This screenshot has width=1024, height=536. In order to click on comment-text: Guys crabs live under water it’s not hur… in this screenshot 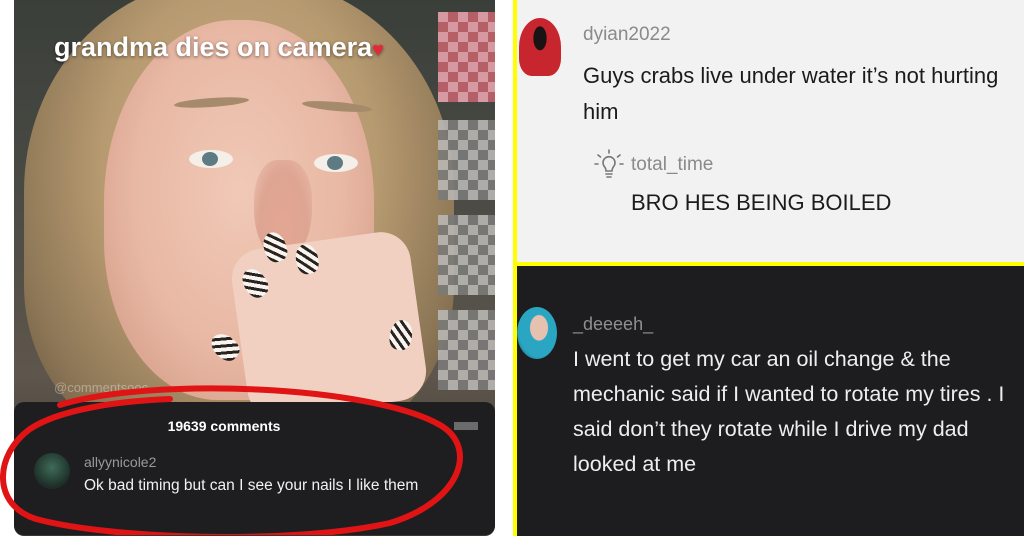, I will do `click(791, 93)`.